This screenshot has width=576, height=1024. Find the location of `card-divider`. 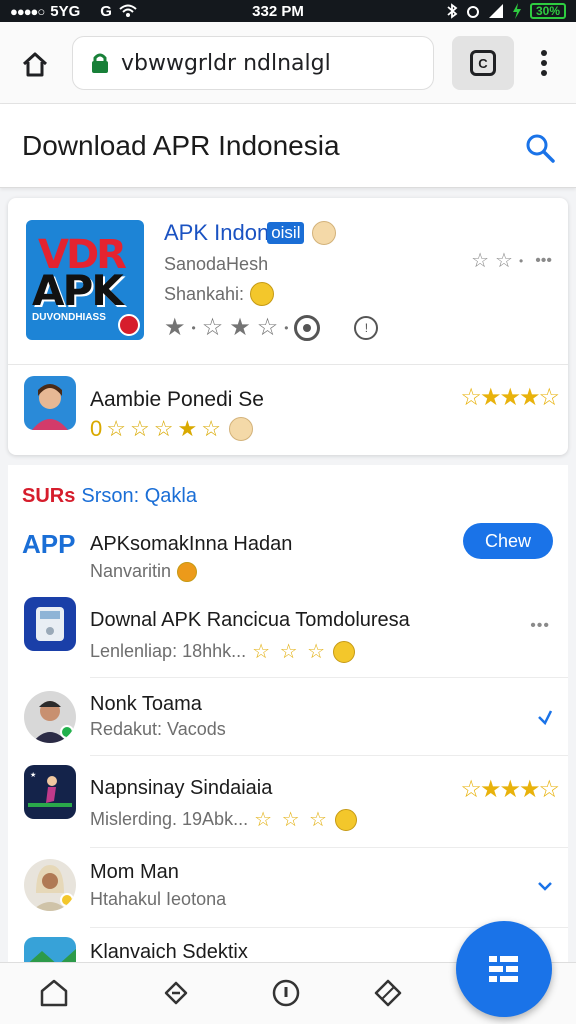

card-divider is located at coordinates (288, 364).